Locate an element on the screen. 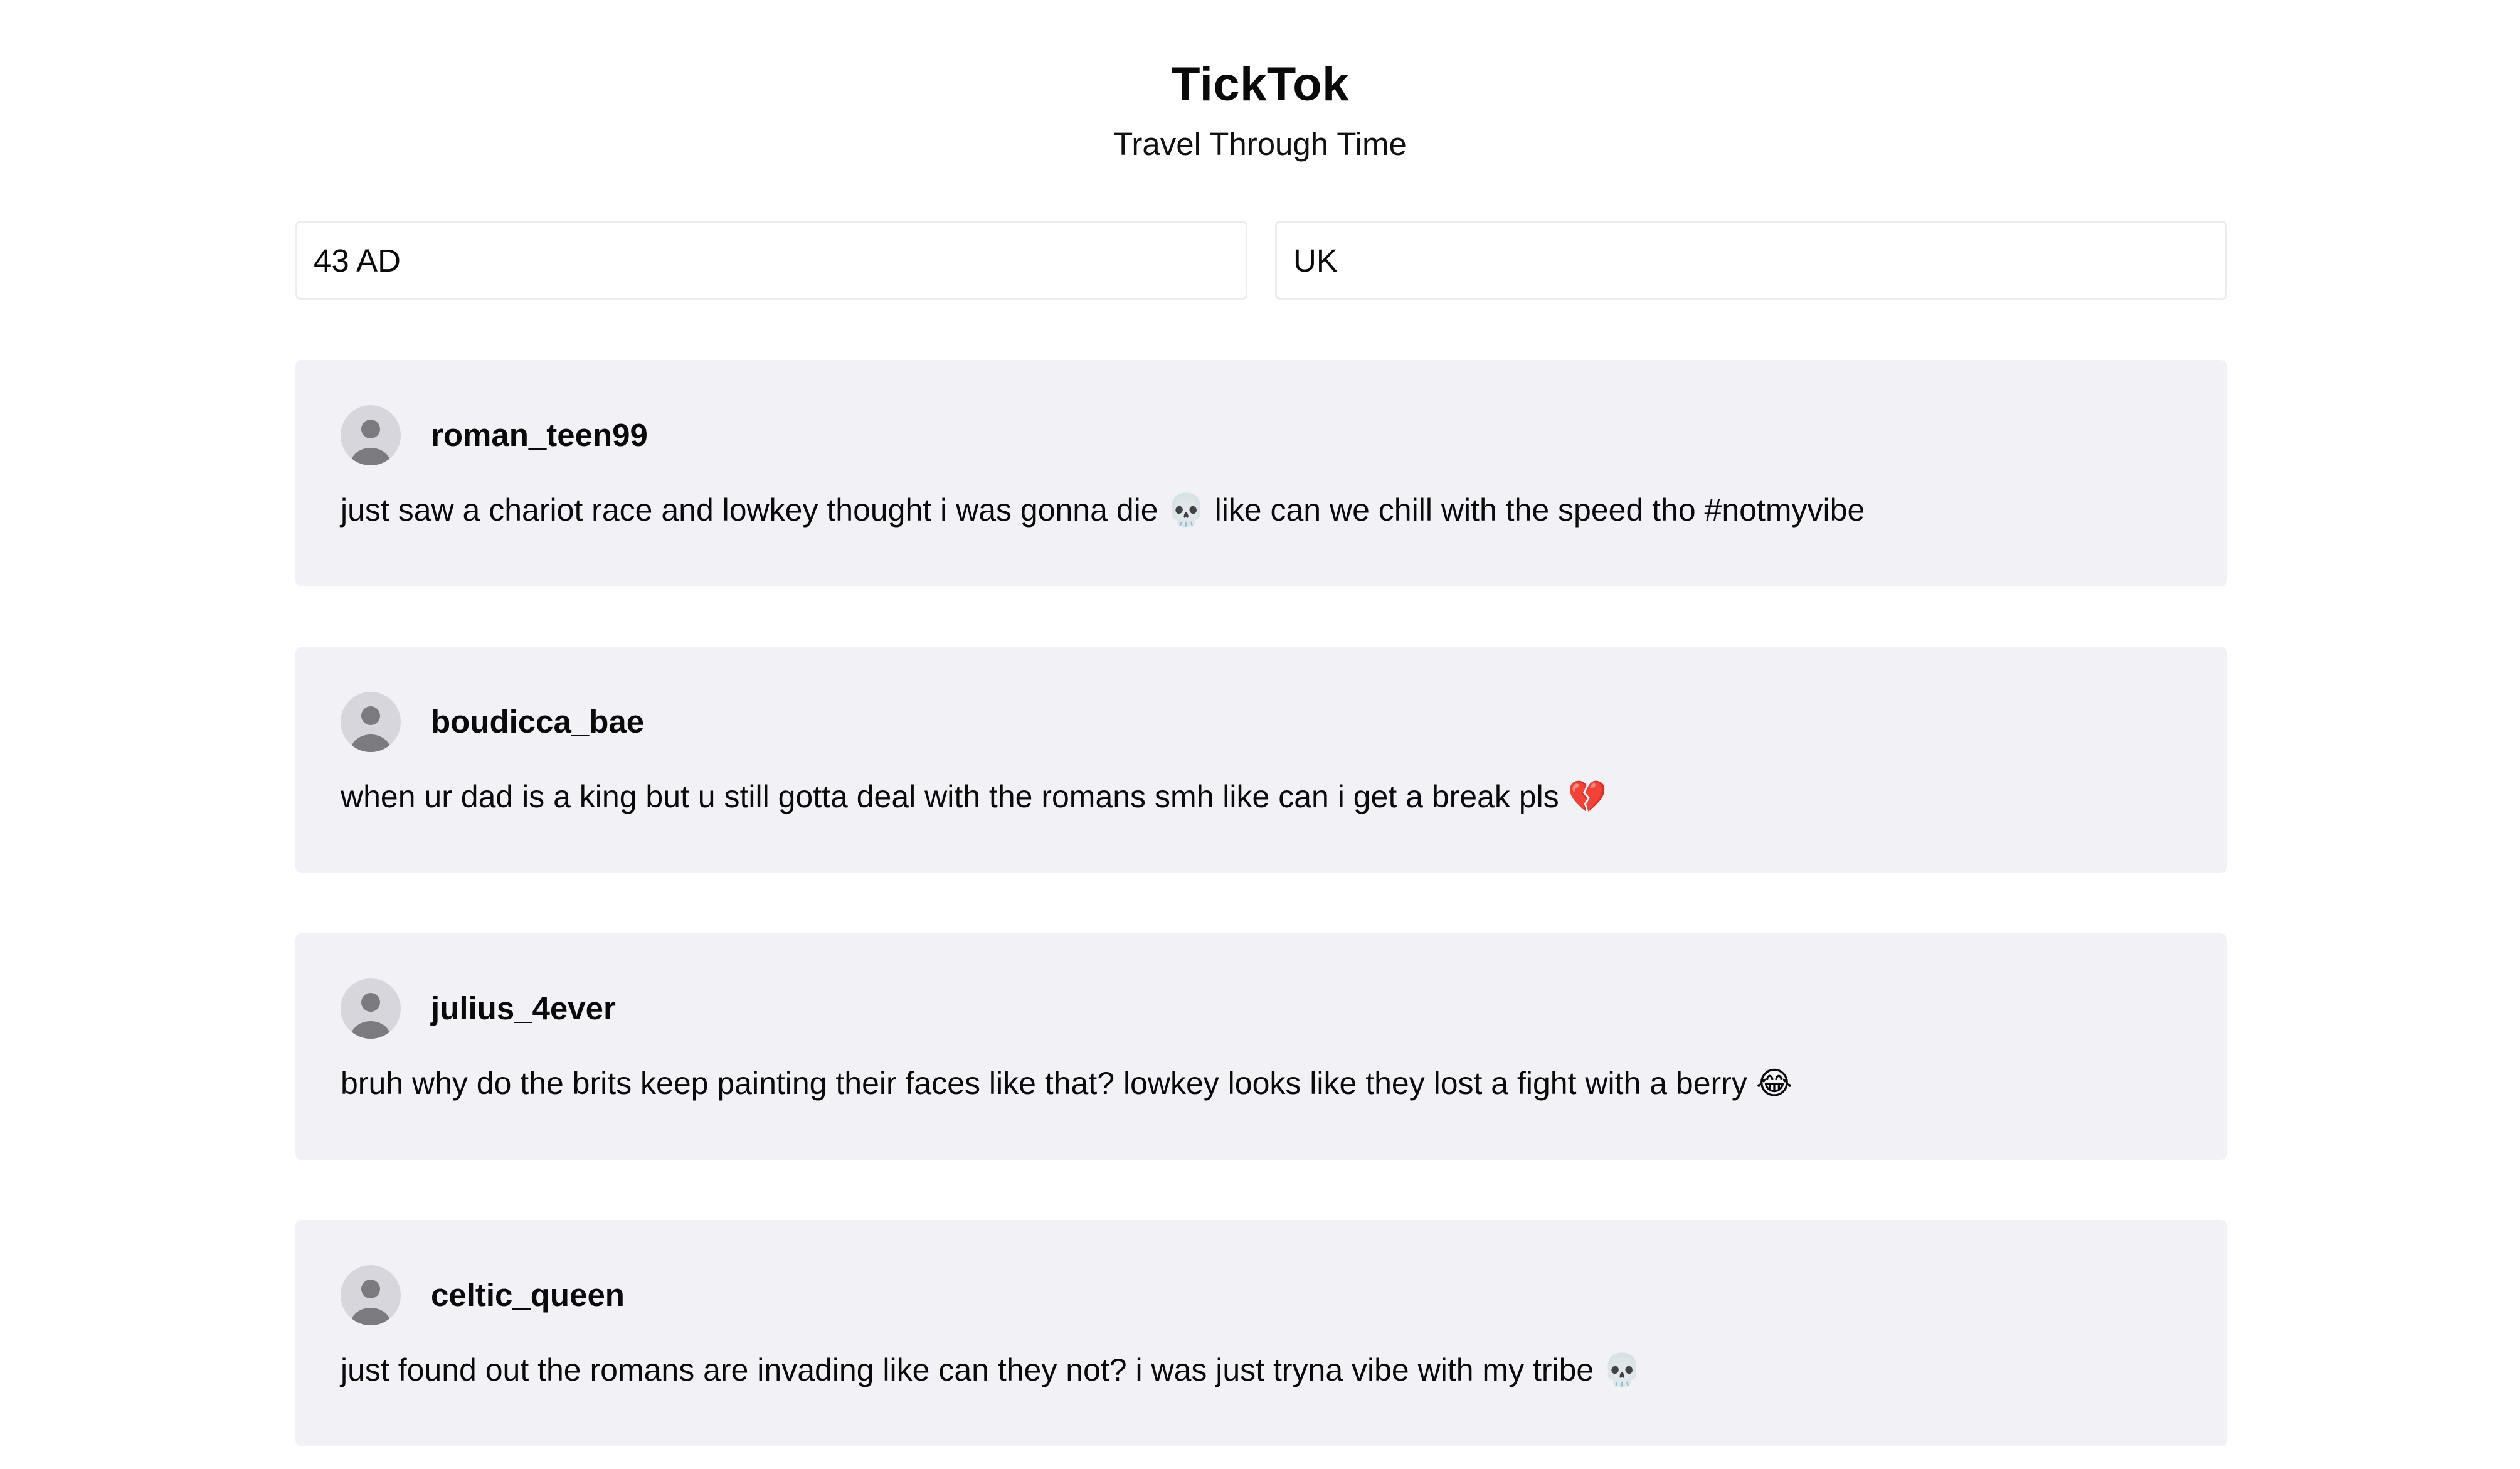 This screenshot has height=1469, width=2520. post-header: celtic_queen is located at coordinates (1261, 1295).